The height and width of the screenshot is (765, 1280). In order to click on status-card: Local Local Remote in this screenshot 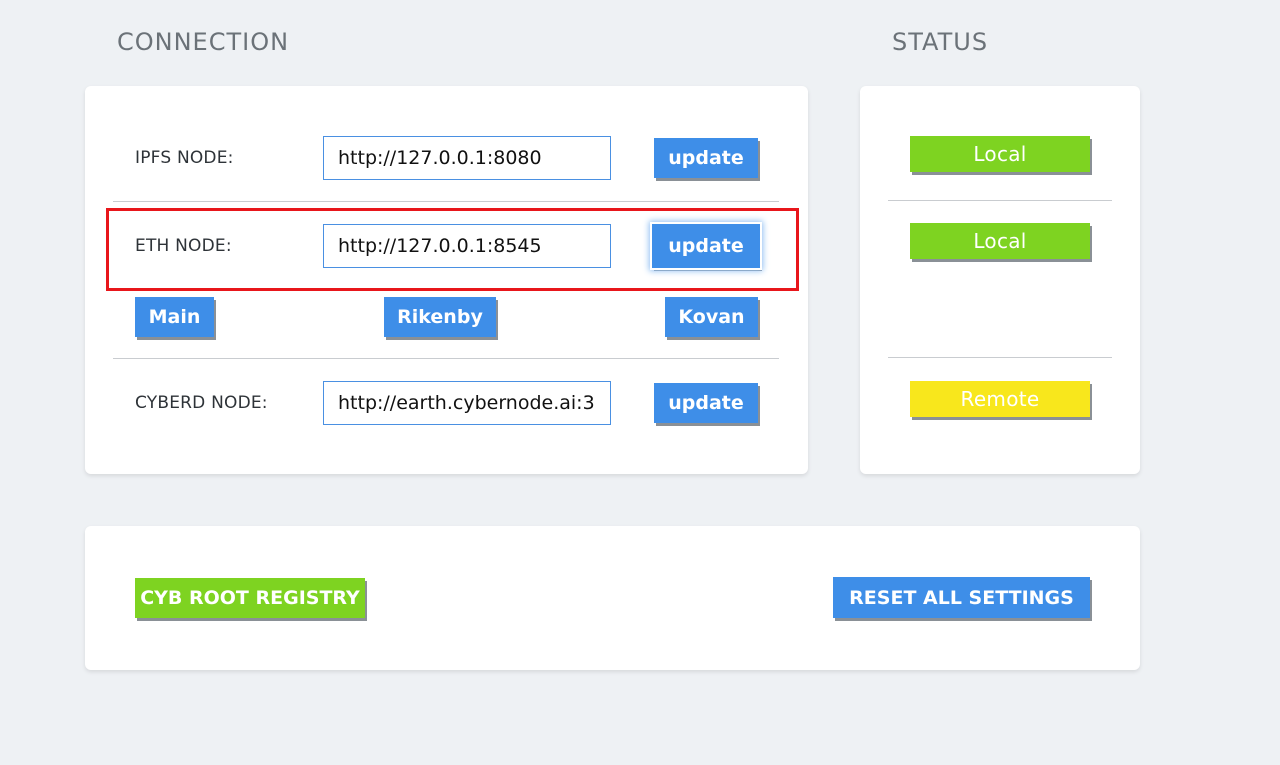, I will do `click(1000, 280)`.